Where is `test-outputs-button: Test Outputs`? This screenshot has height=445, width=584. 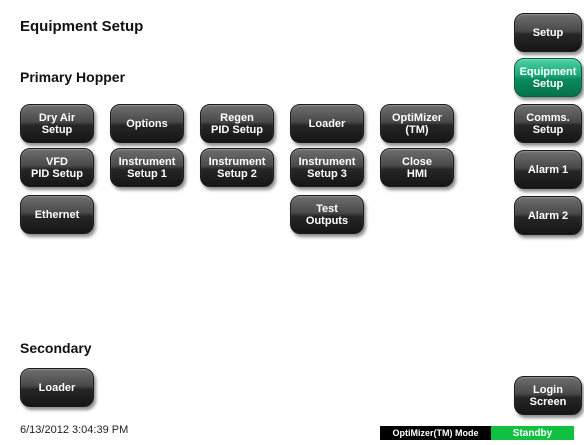 test-outputs-button: Test Outputs is located at coordinates (327, 214).